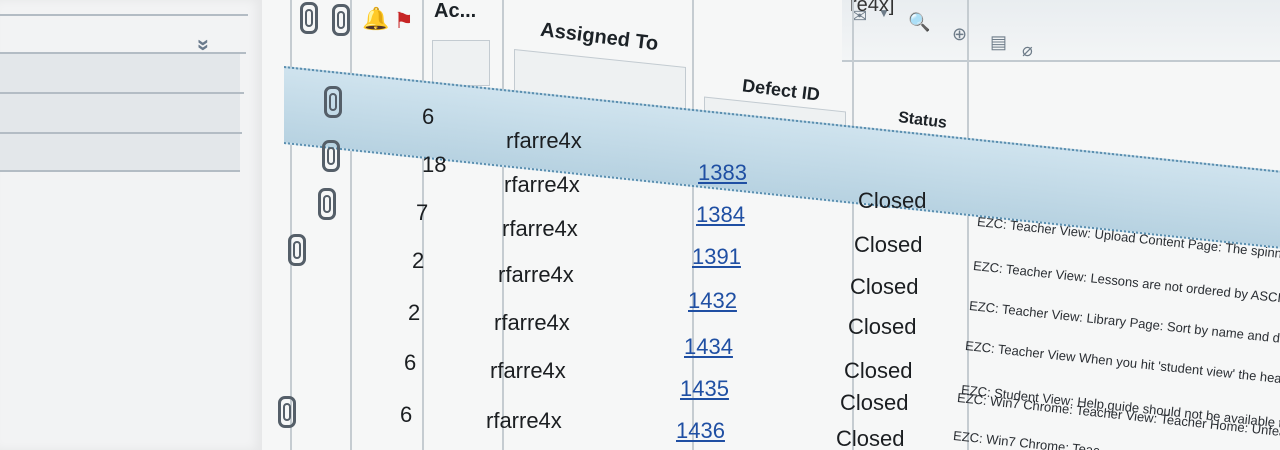 Image resolution: width=1280 pixels, height=450 pixels. Describe the element at coordinates (722, 173) in the screenshot. I see `cell-defect-id-link: 1383` at that location.